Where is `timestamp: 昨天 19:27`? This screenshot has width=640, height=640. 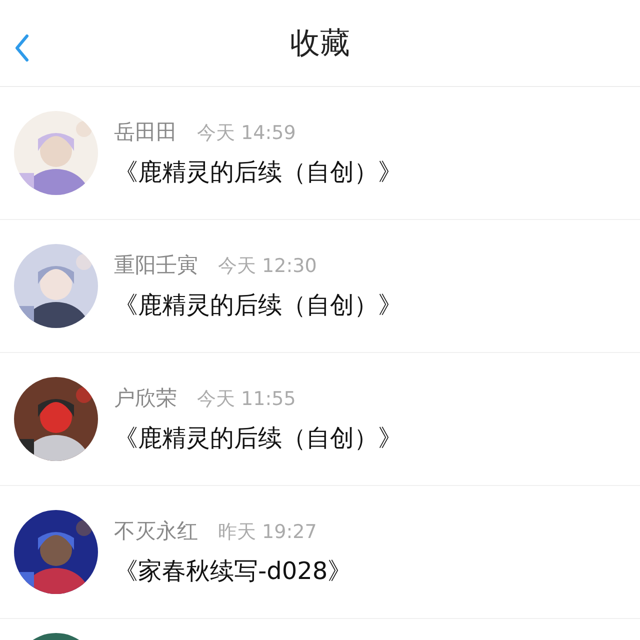
timestamp: 昨天 19:27 is located at coordinates (267, 532).